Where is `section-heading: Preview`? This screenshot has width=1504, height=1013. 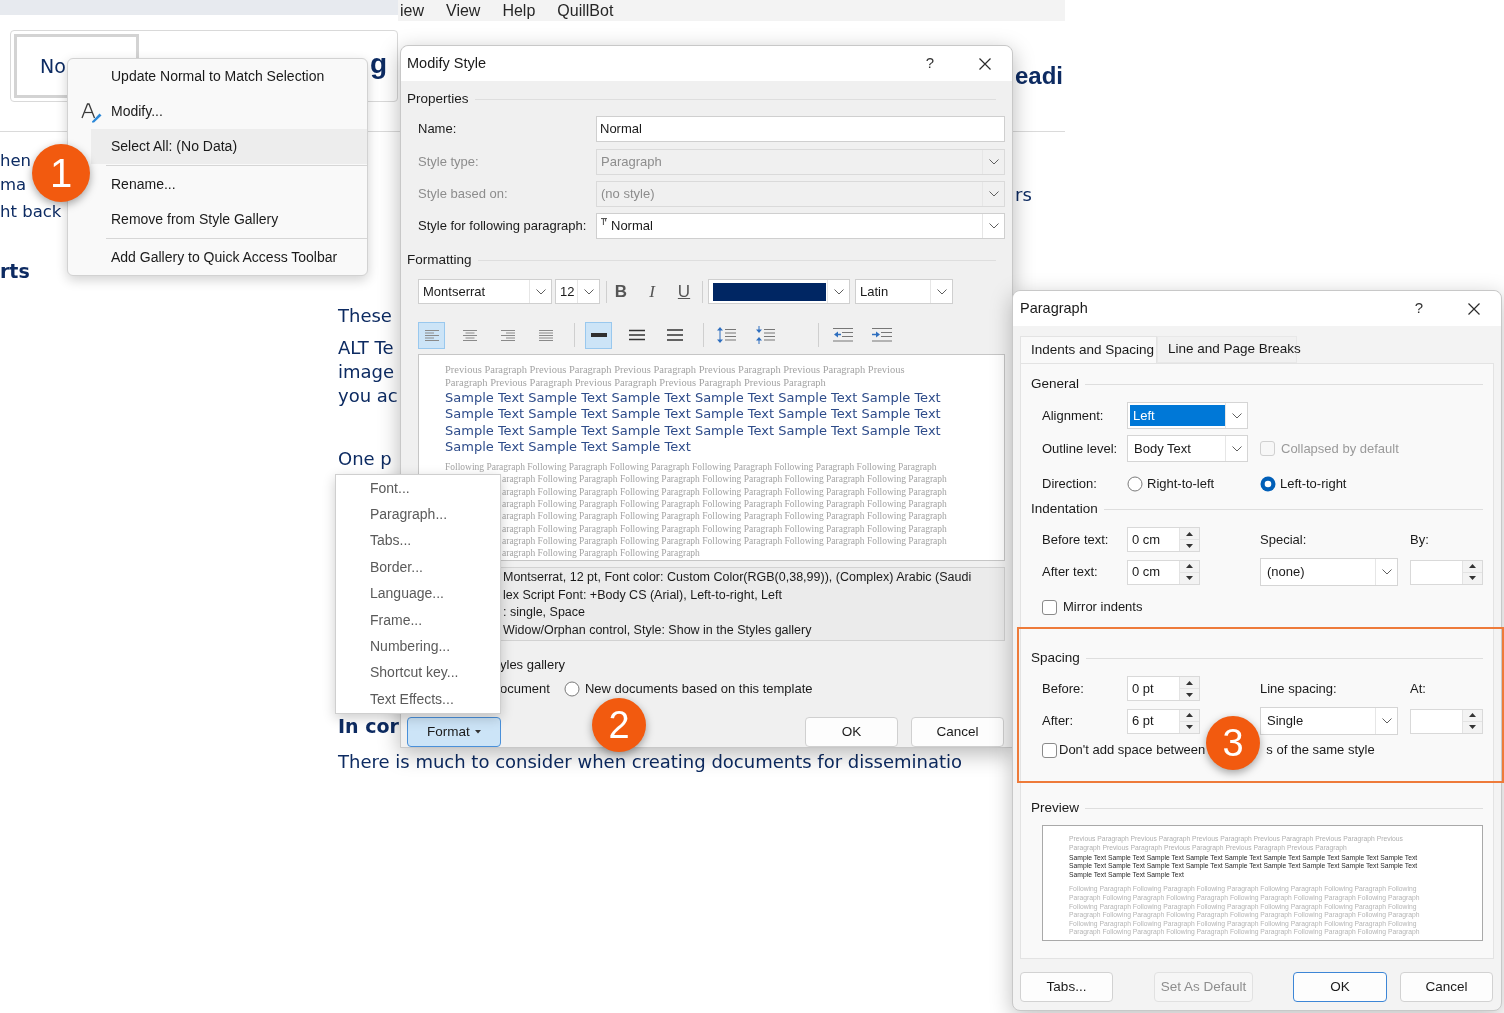 section-heading: Preview is located at coordinates (1055, 807).